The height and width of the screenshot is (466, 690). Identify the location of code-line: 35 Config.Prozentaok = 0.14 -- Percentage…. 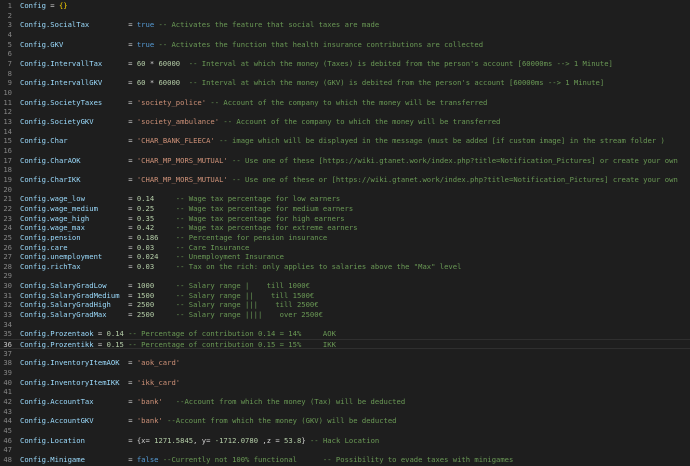
(345, 334).